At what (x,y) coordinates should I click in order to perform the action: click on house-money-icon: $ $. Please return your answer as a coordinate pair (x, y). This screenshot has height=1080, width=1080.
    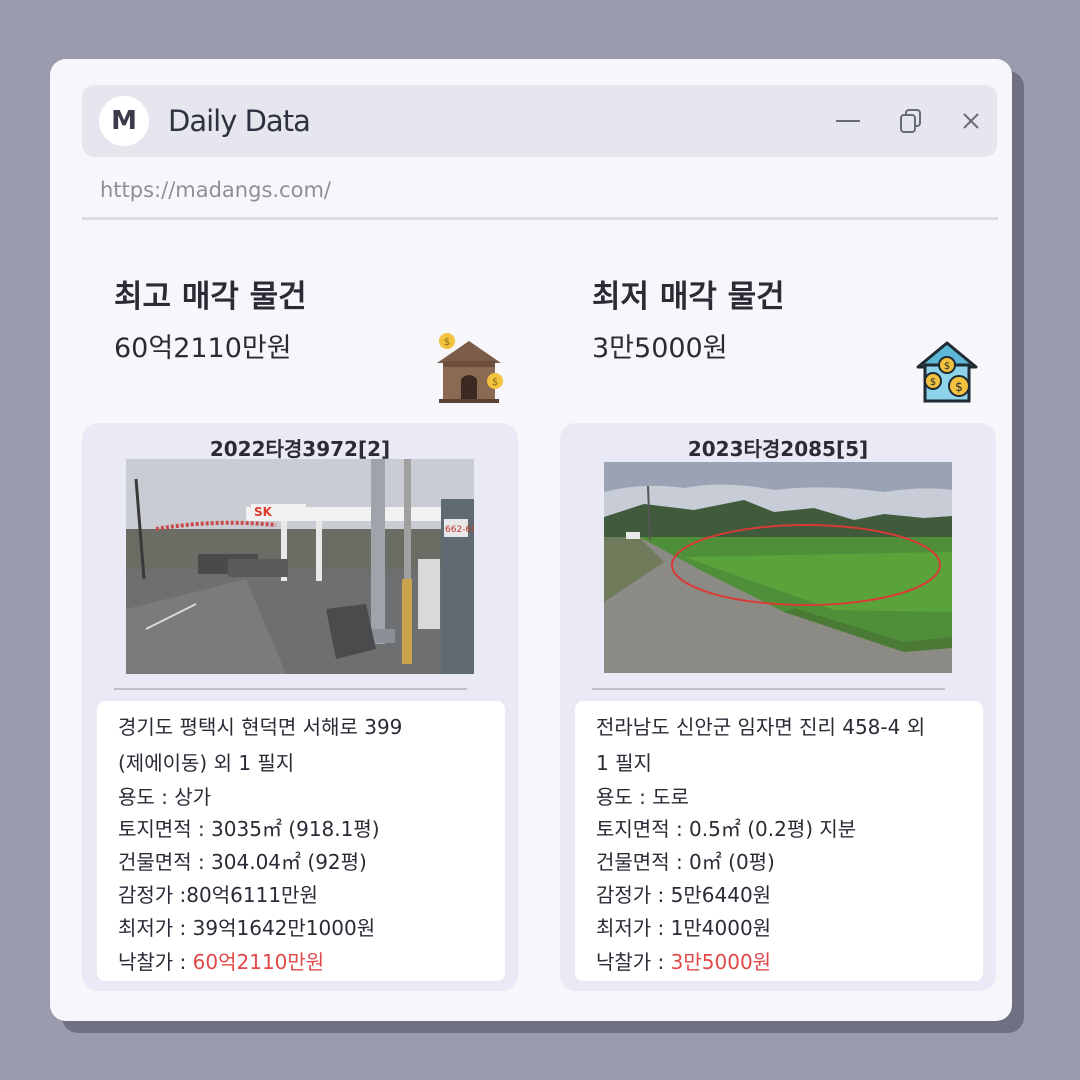
    Looking at the image, I should click on (471, 370).